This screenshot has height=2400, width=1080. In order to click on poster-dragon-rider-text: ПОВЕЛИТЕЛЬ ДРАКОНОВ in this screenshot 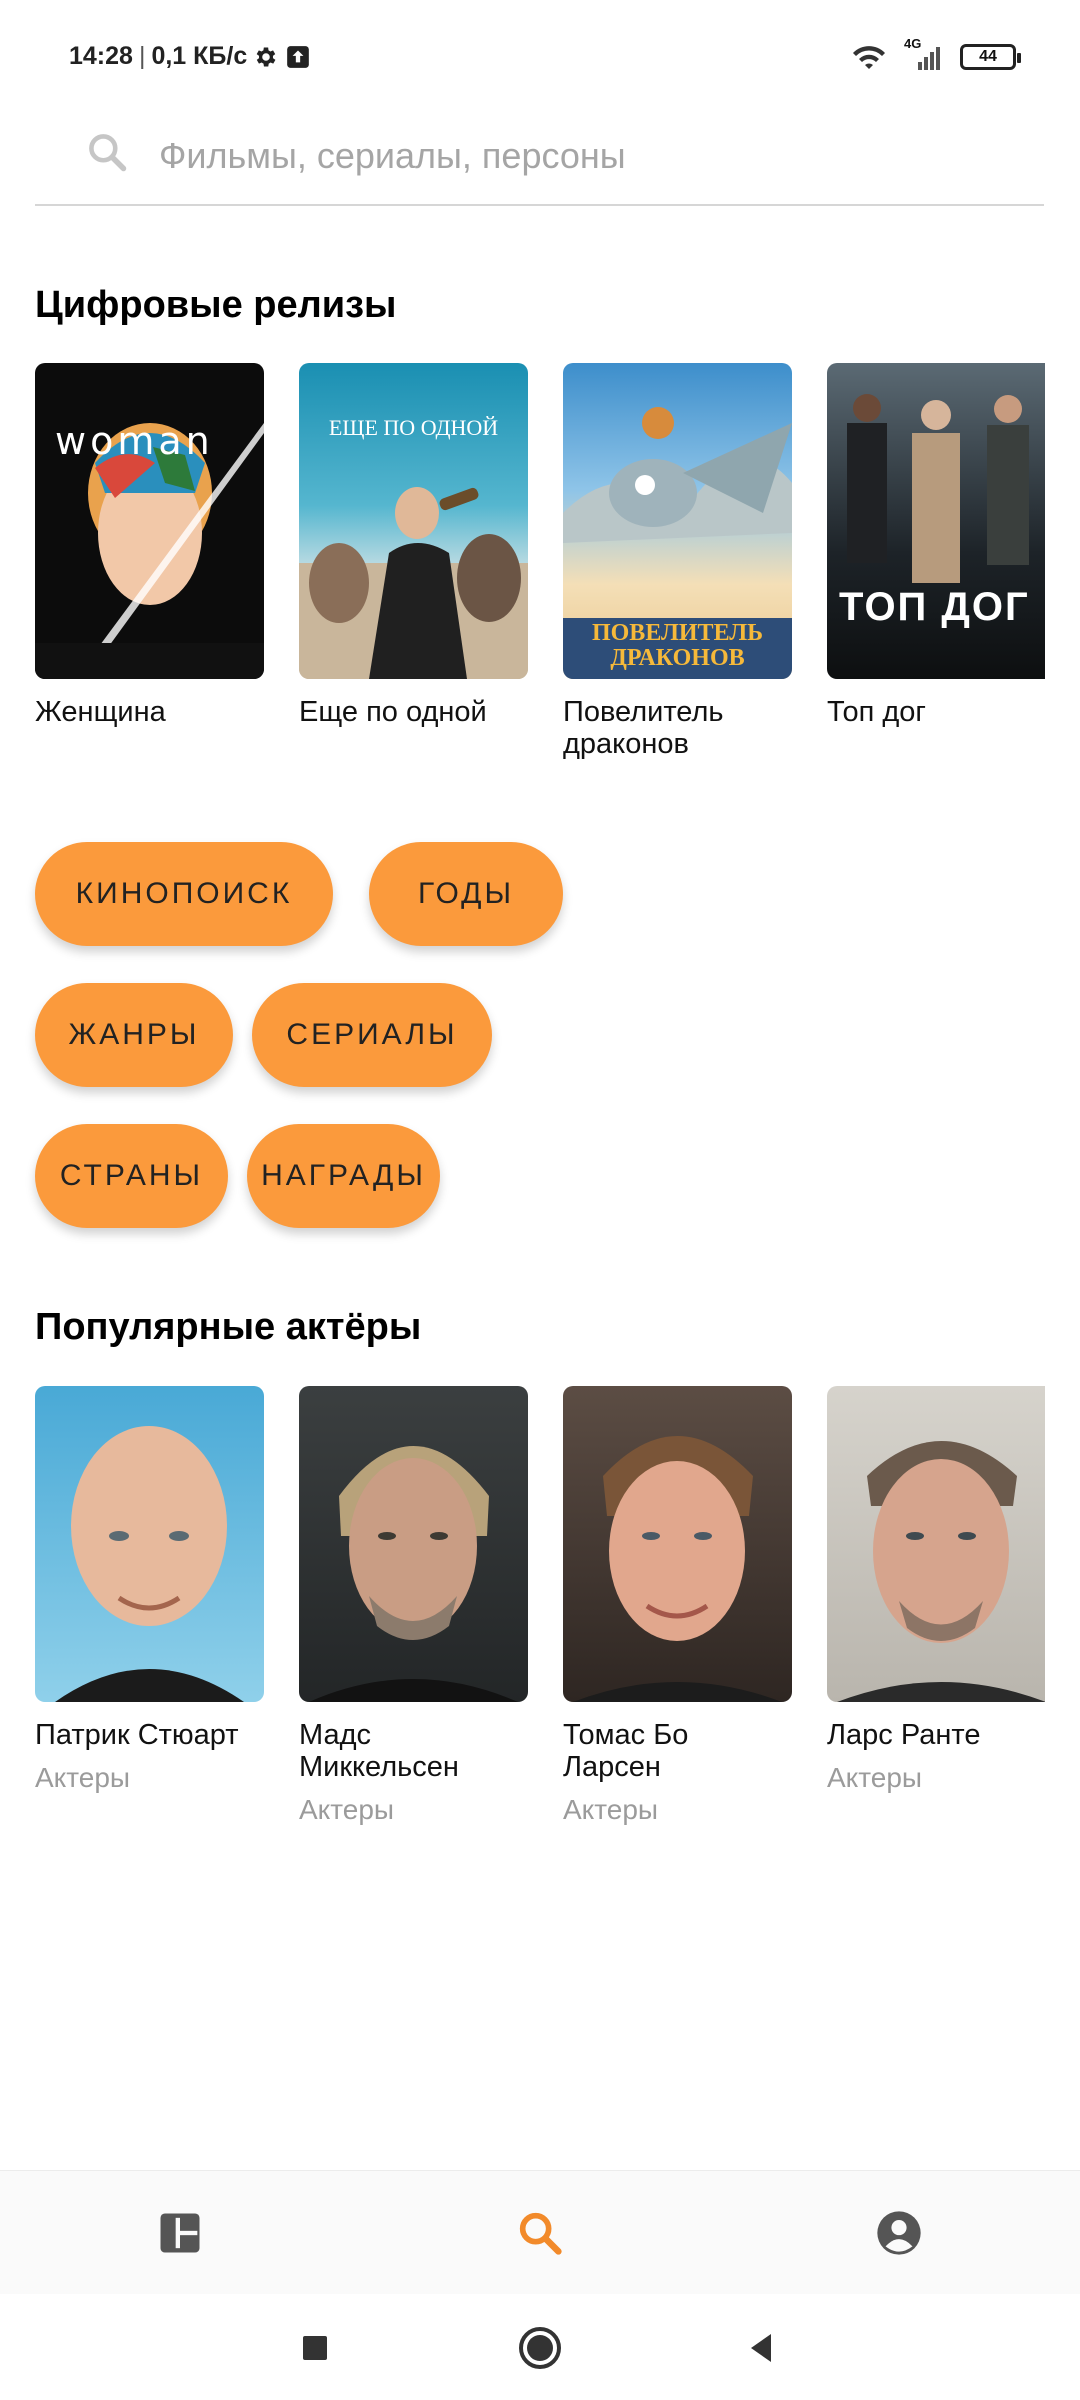, I will do `click(677, 646)`.